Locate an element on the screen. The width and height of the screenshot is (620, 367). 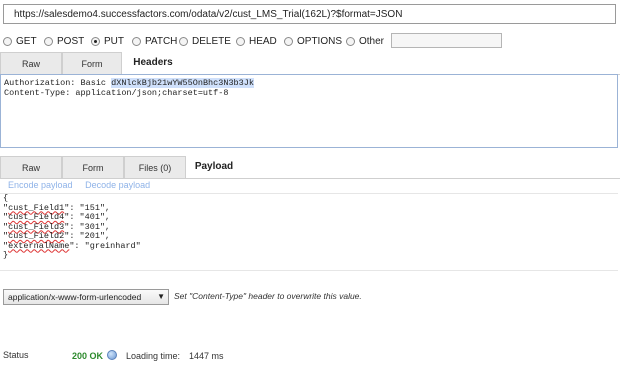
payload-key: cust_Field3 is located at coordinates (36, 226).